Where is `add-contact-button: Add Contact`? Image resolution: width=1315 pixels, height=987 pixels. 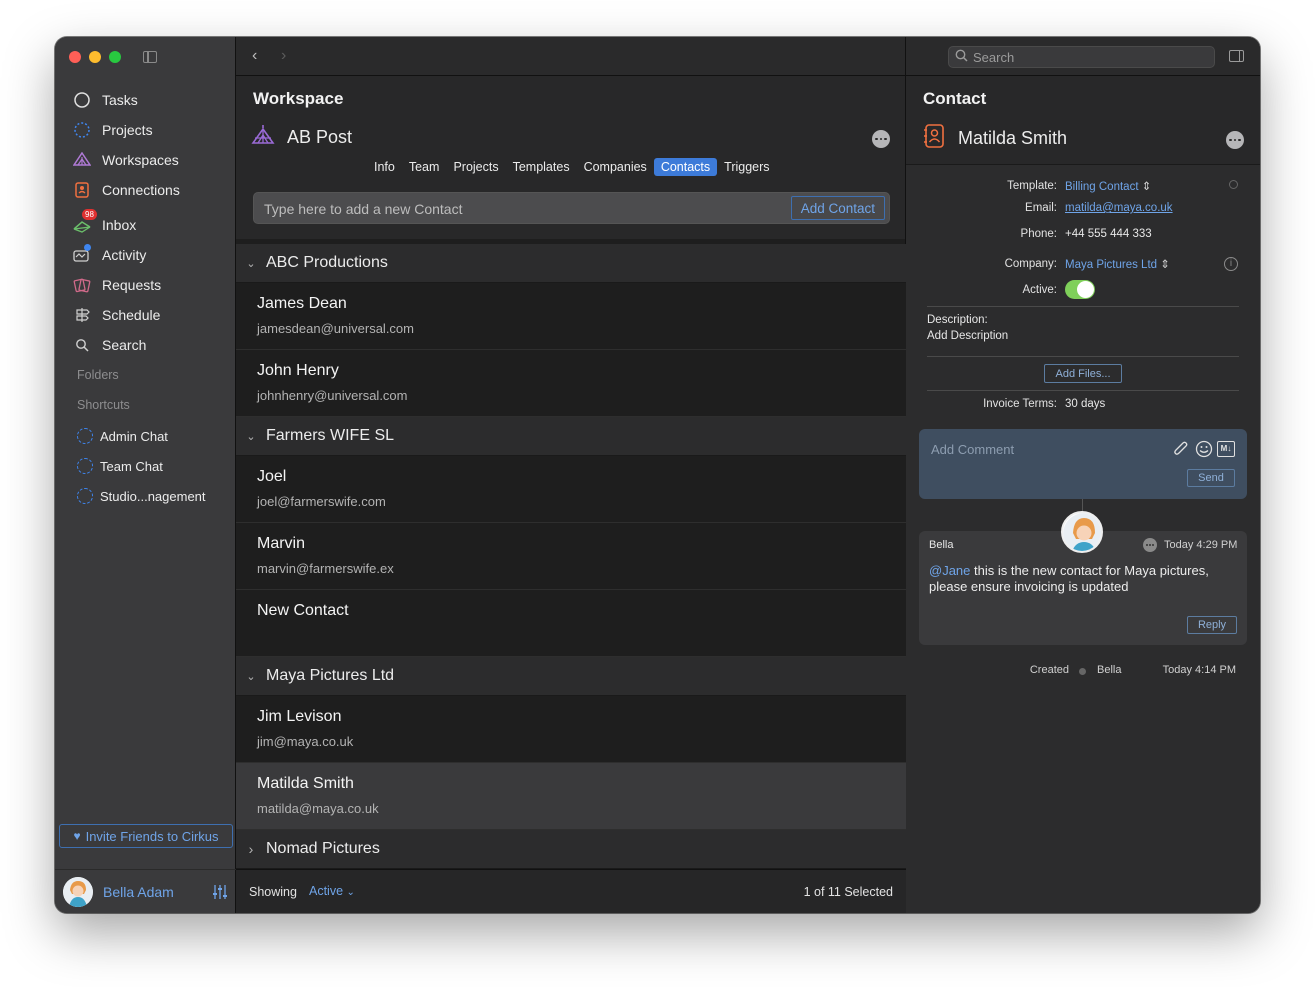 add-contact-button: Add Contact is located at coordinates (837, 208).